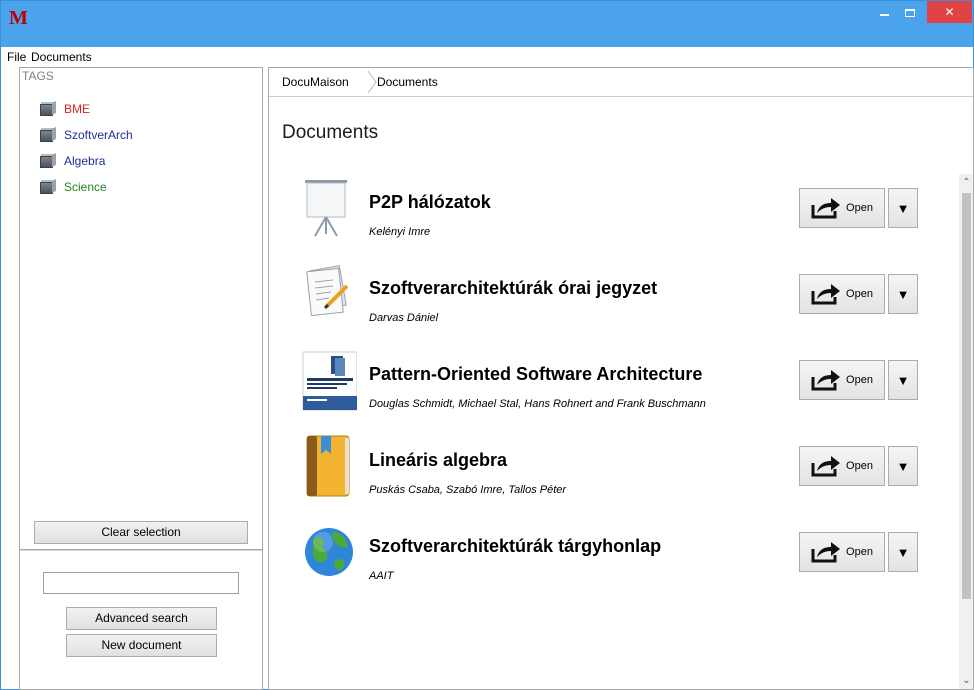 This screenshot has height=690, width=974. Describe the element at coordinates (330, 132) in the screenshot. I see `page-title: Documents` at that location.